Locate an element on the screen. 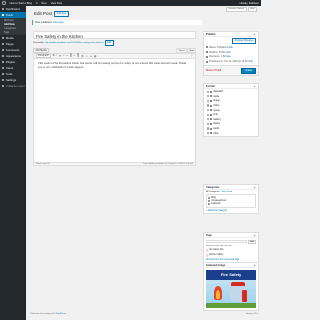 The image size is (320, 320). format-label: Quote is located at coordinates (216, 110).